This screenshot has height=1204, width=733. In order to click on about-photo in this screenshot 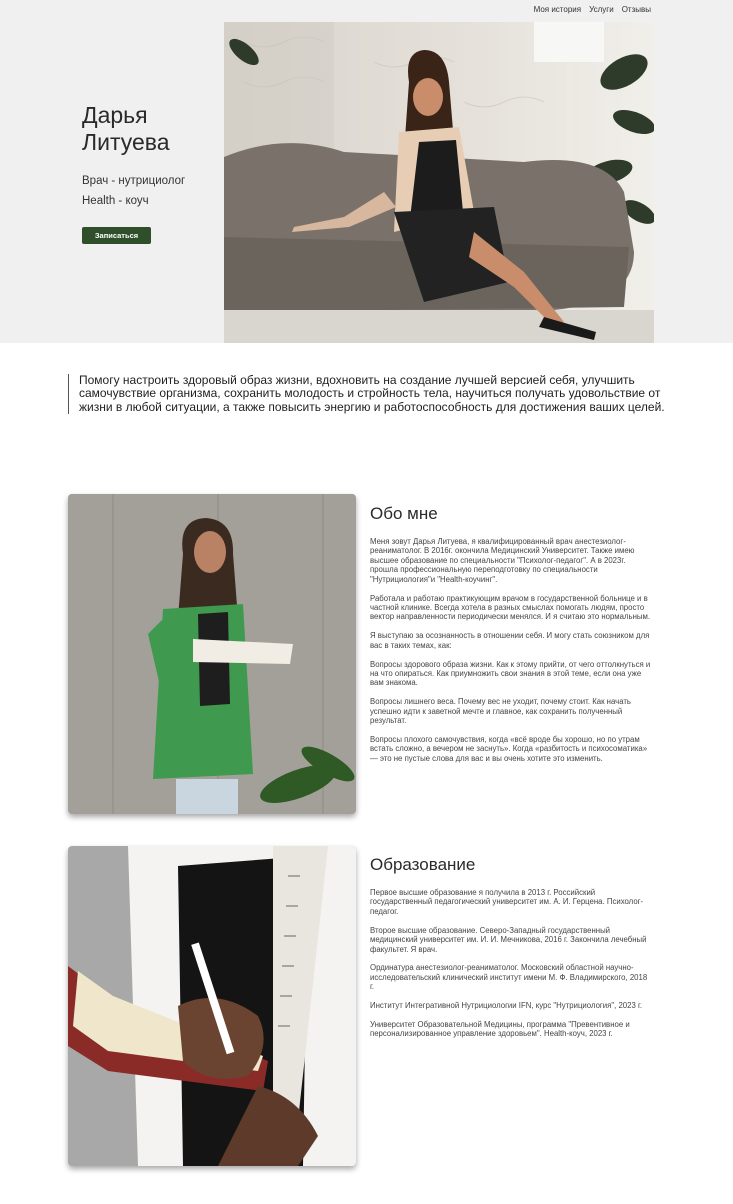, I will do `click(212, 654)`.